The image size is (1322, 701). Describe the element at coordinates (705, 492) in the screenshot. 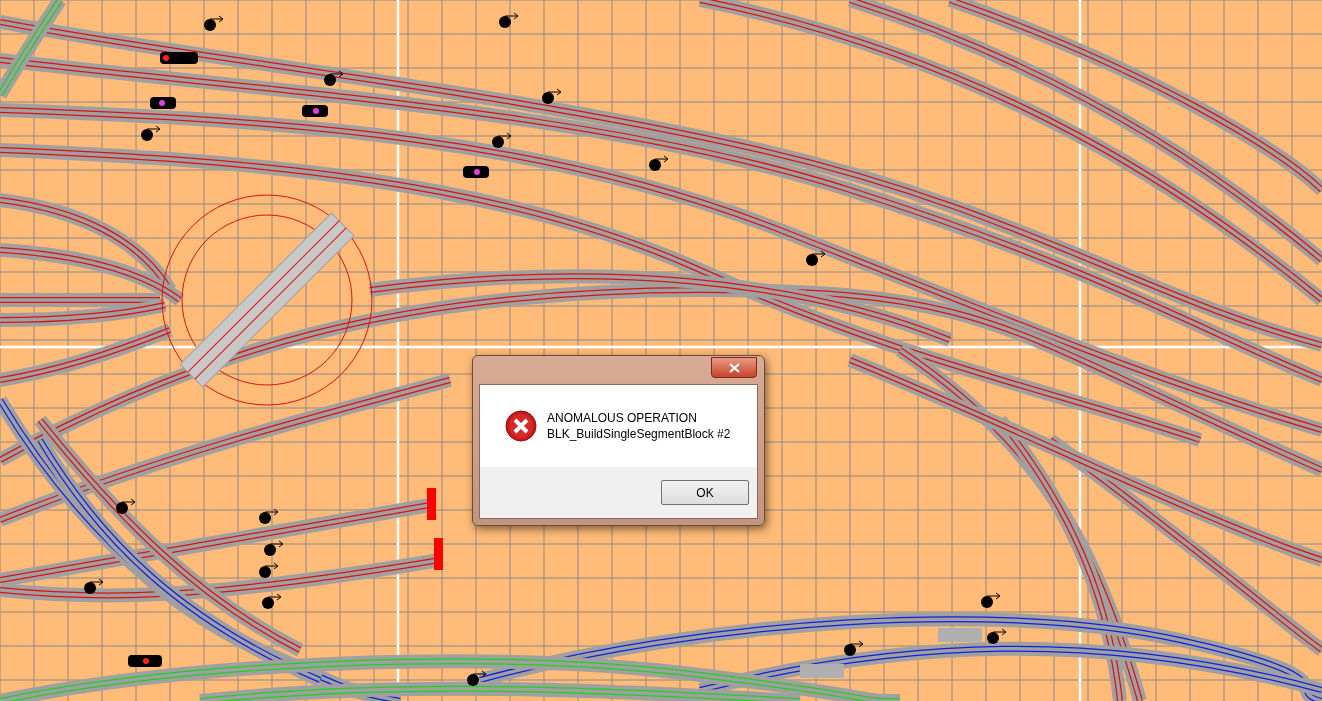

I see `ok-button: OK` at that location.